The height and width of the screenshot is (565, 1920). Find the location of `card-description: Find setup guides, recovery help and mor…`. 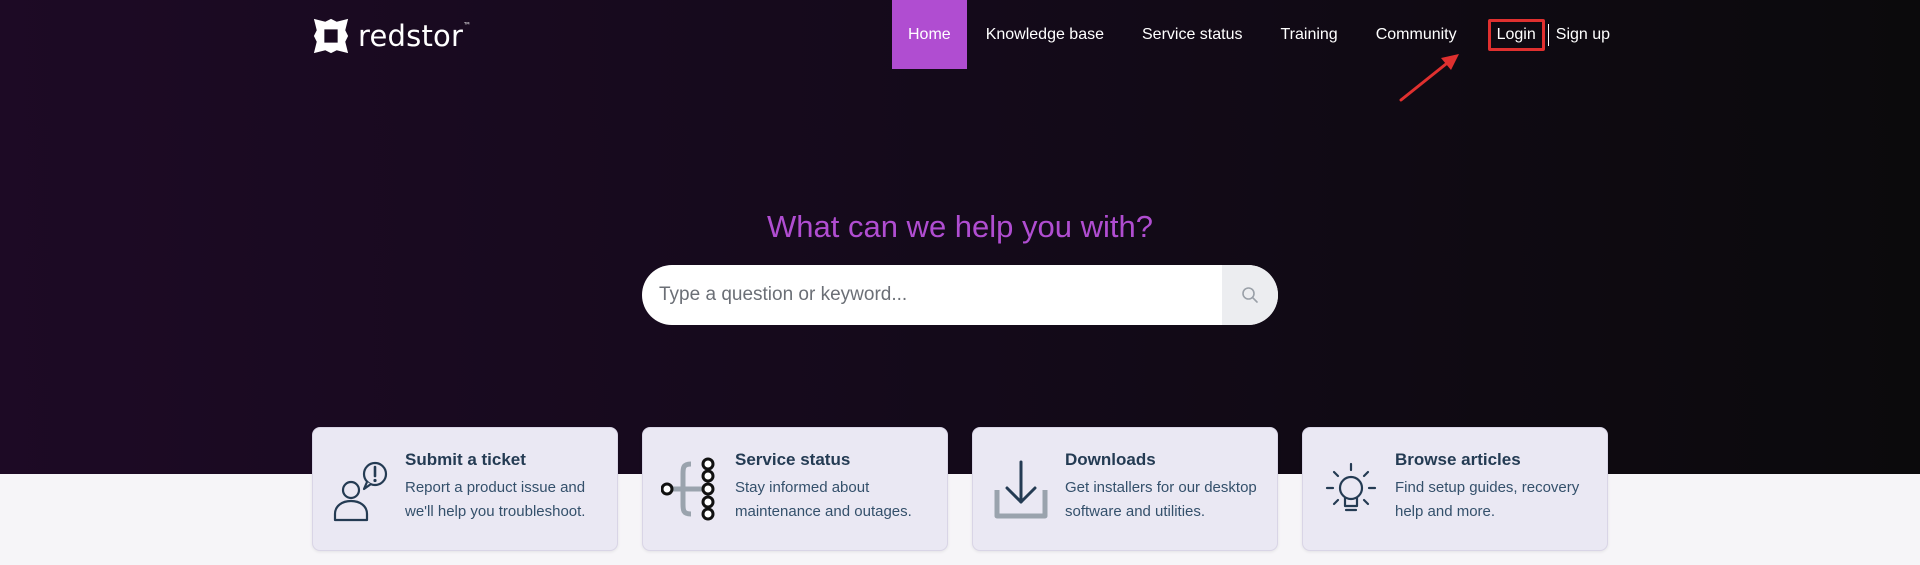

card-description: Find setup guides, recovery help and mor… is located at coordinates (1487, 499).